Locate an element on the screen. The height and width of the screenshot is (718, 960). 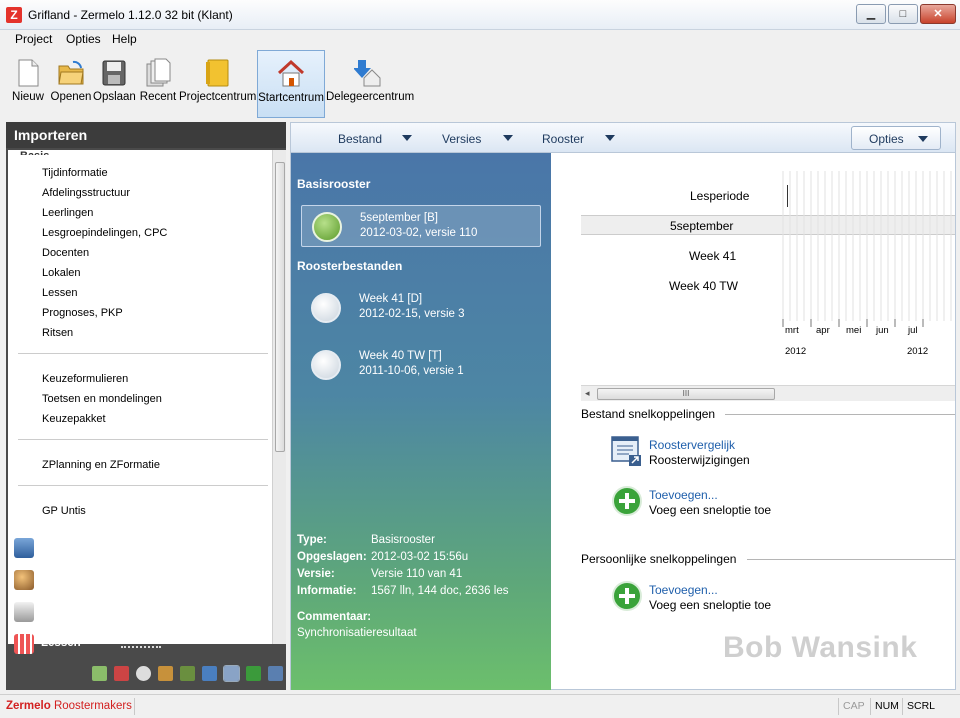
timeline-row-label: 5september is located at coordinates (701, 226).